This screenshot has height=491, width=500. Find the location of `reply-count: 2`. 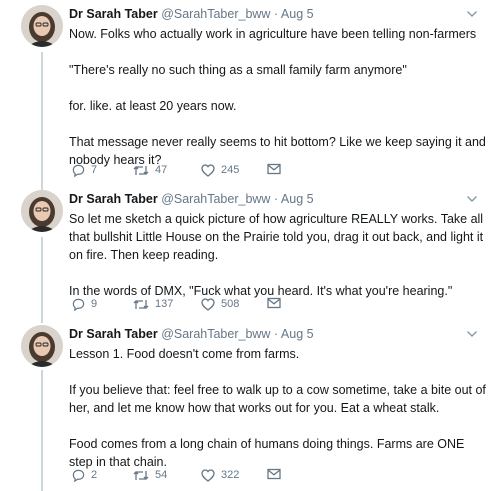

reply-count: 2 is located at coordinates (94, 475).